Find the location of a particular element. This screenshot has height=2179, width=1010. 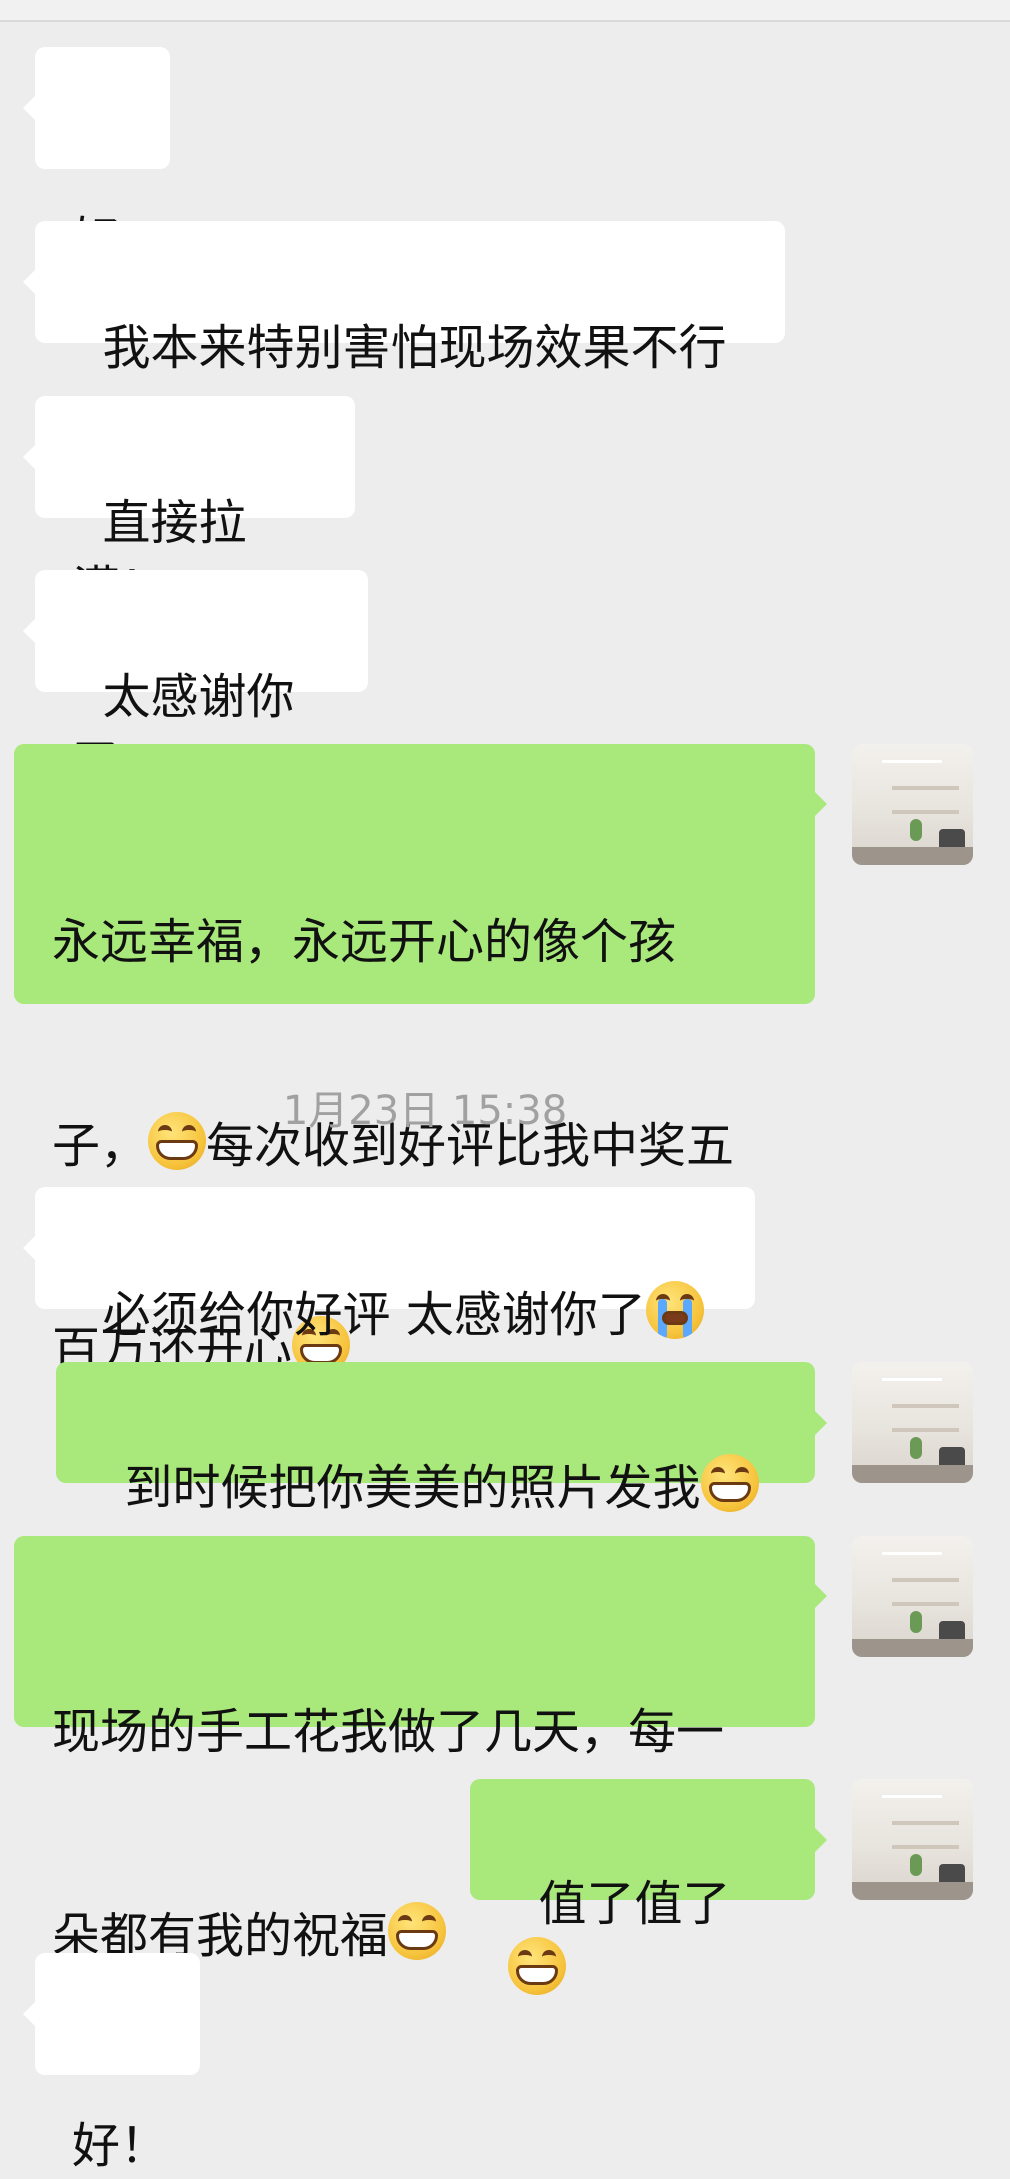

message-line: 永远幸福，永远开心的像个孩 is located at coordinates (364, 942).